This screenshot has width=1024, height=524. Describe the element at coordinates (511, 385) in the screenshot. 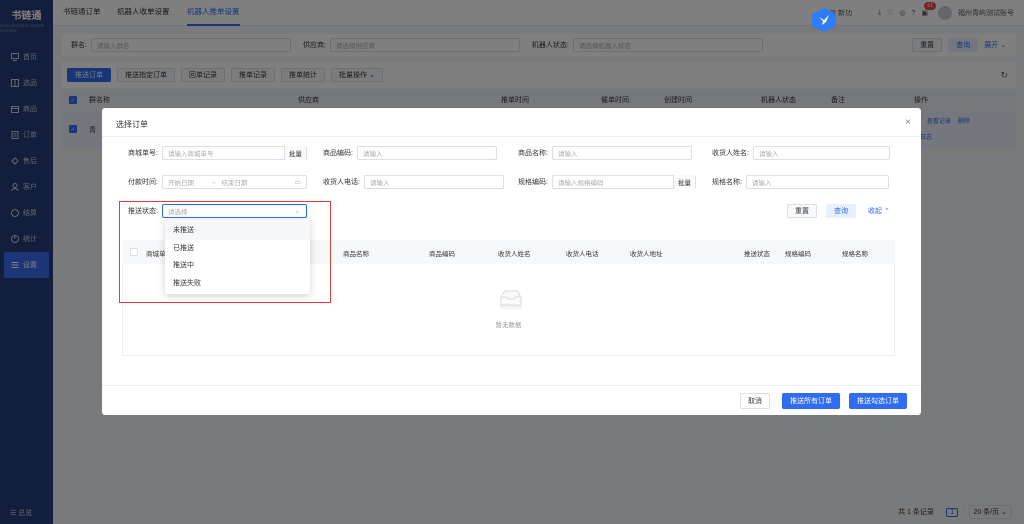

I see `modal-footer-divider` at that location.